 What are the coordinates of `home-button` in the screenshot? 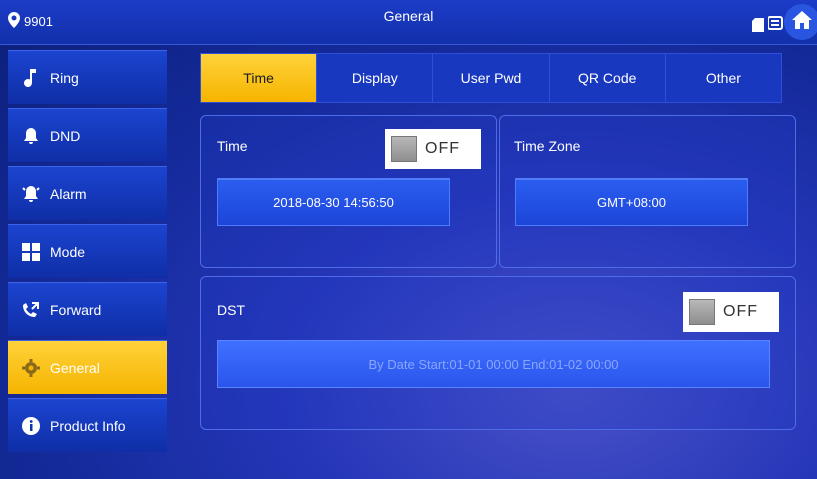 It's located at (800, 22).